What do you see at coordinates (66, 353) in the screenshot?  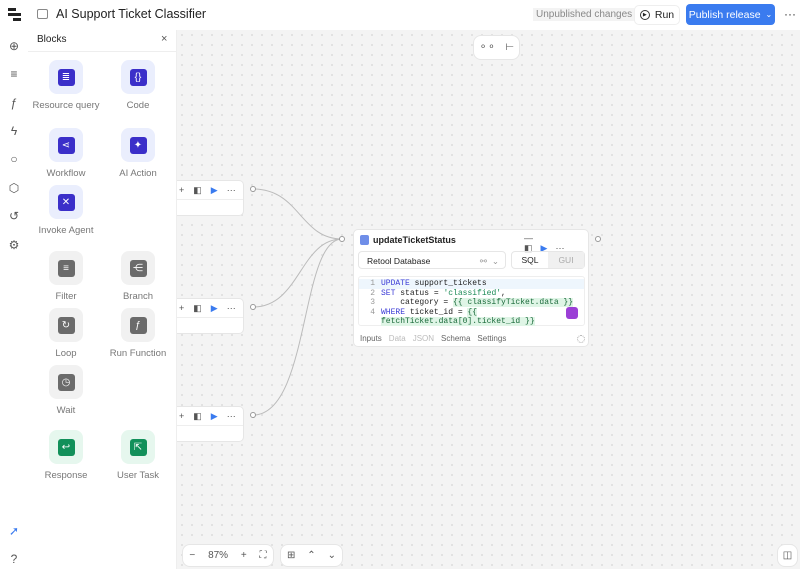 I see `block-label: Loop` at bounding box center [66, 353].